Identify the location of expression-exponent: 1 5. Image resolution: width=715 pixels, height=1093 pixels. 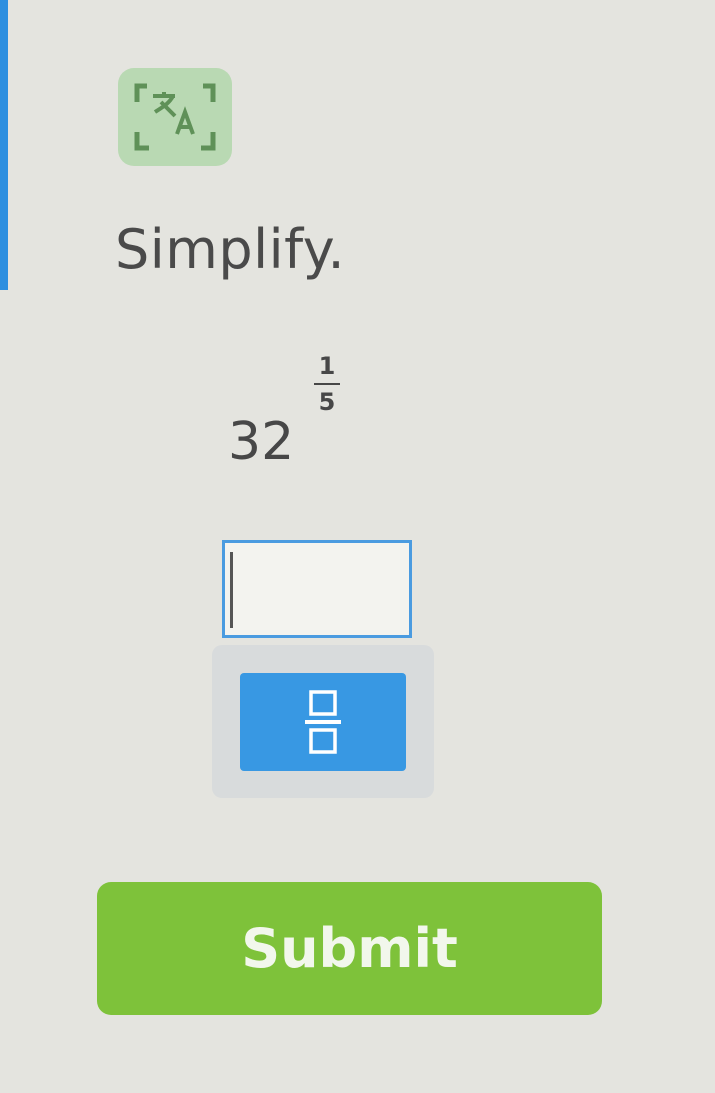
(327, 384).